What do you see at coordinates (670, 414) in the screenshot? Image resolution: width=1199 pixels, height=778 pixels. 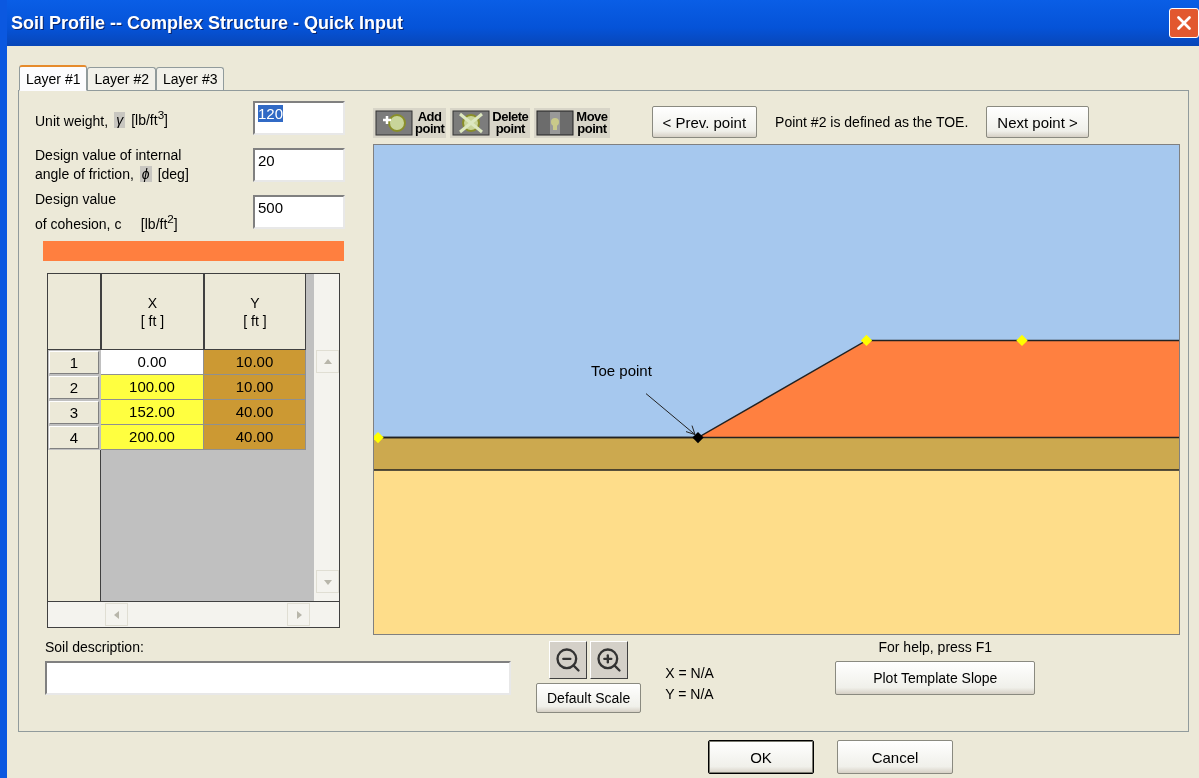 I see `leader-arrow` at bounding box center [670, 414].